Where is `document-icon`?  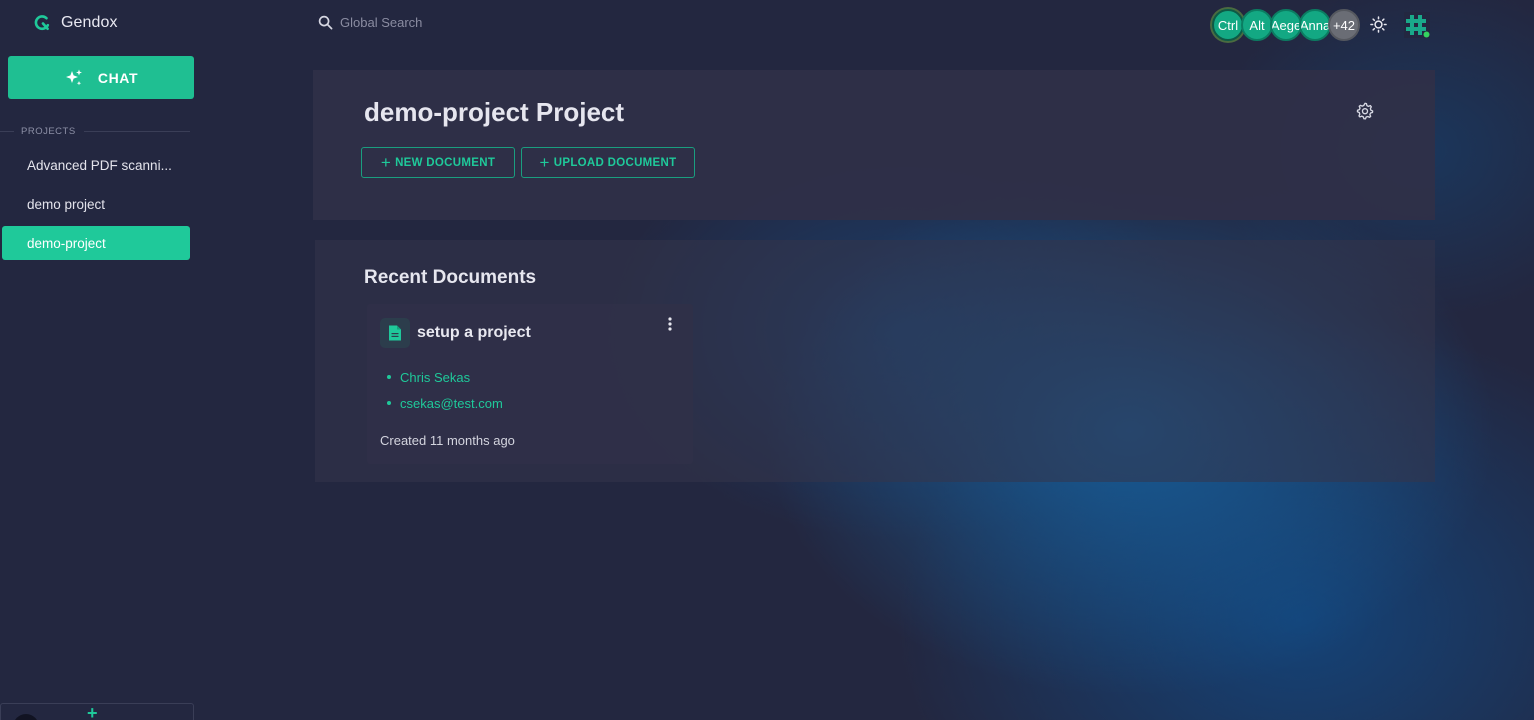
document-icon is located at coordinates (395, 333).